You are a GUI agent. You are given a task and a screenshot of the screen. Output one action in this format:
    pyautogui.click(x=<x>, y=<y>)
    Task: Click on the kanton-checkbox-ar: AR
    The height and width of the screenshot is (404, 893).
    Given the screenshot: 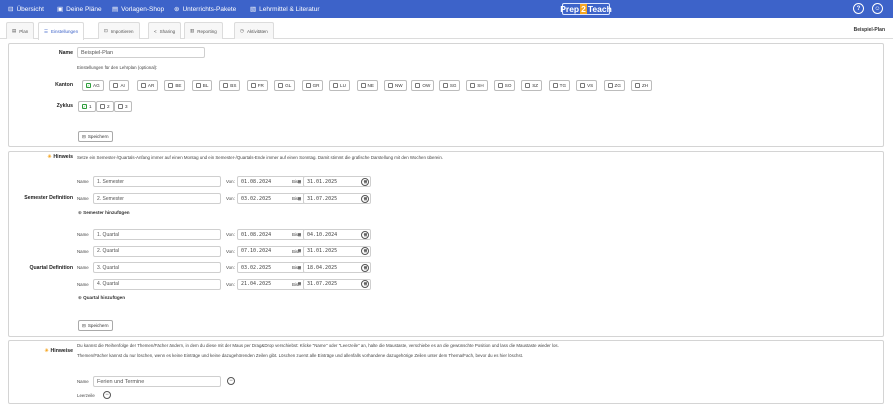 What is the action you would take?
    pyautogui.click(x=147, y=85)
    